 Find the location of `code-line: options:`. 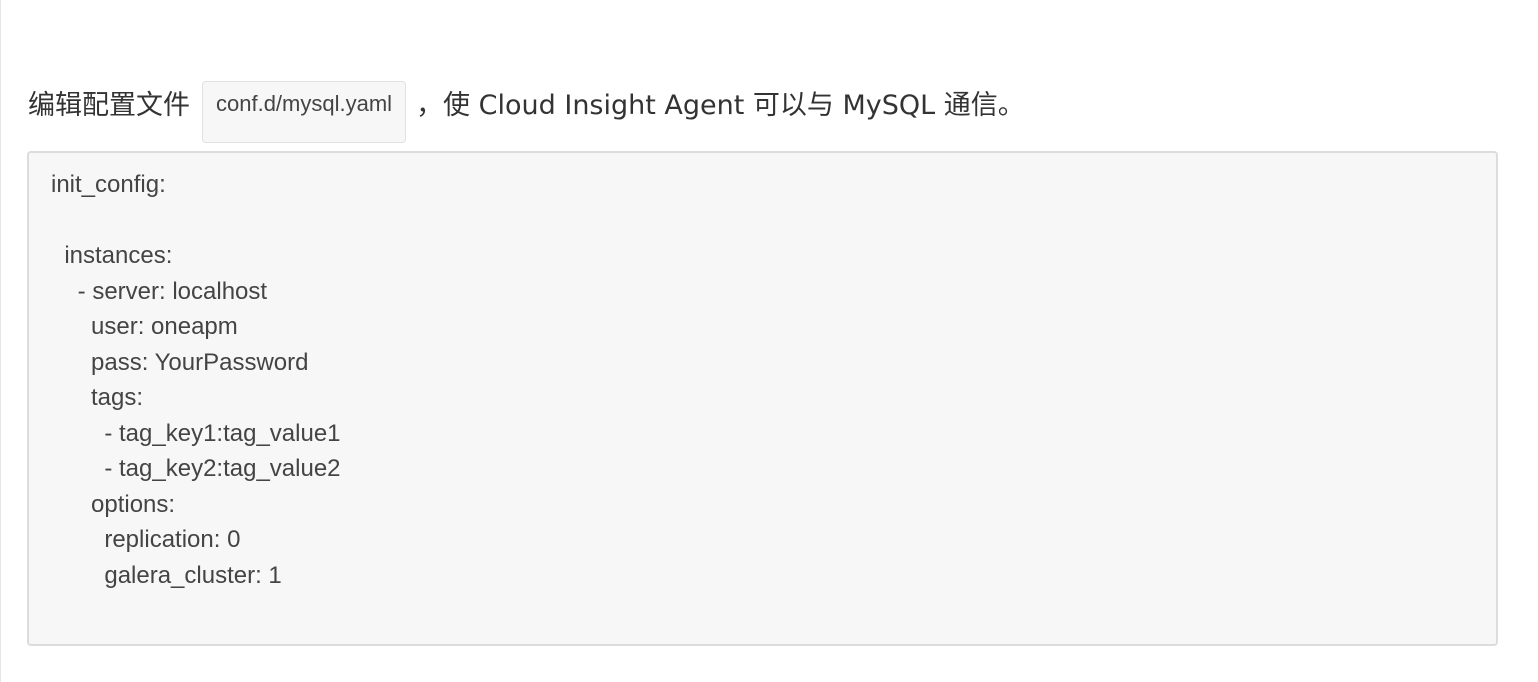

code-line: options: is located at coordinates (113, 504).